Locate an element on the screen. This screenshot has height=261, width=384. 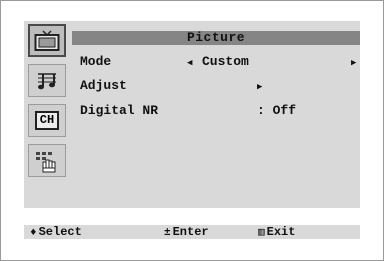
setup-menu-tab is located at coordinates (47, 160).